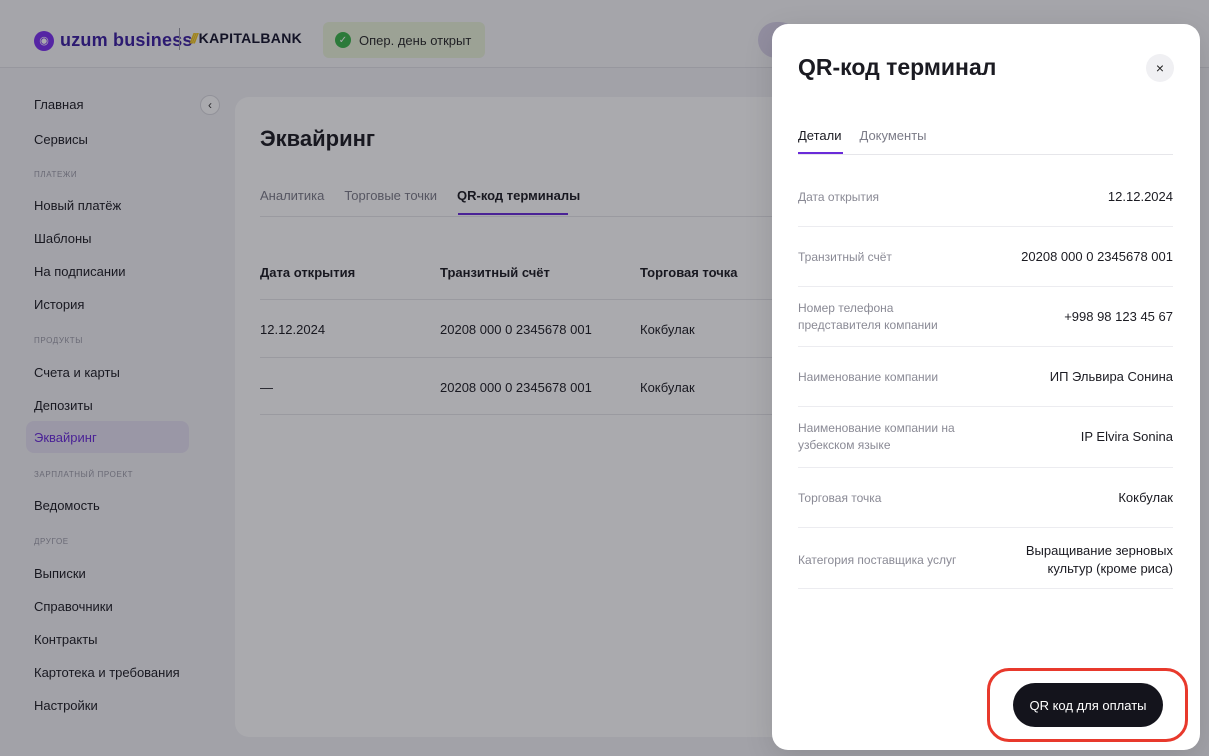  I want to click on drawer-tabs-divider, so click(985, 154).